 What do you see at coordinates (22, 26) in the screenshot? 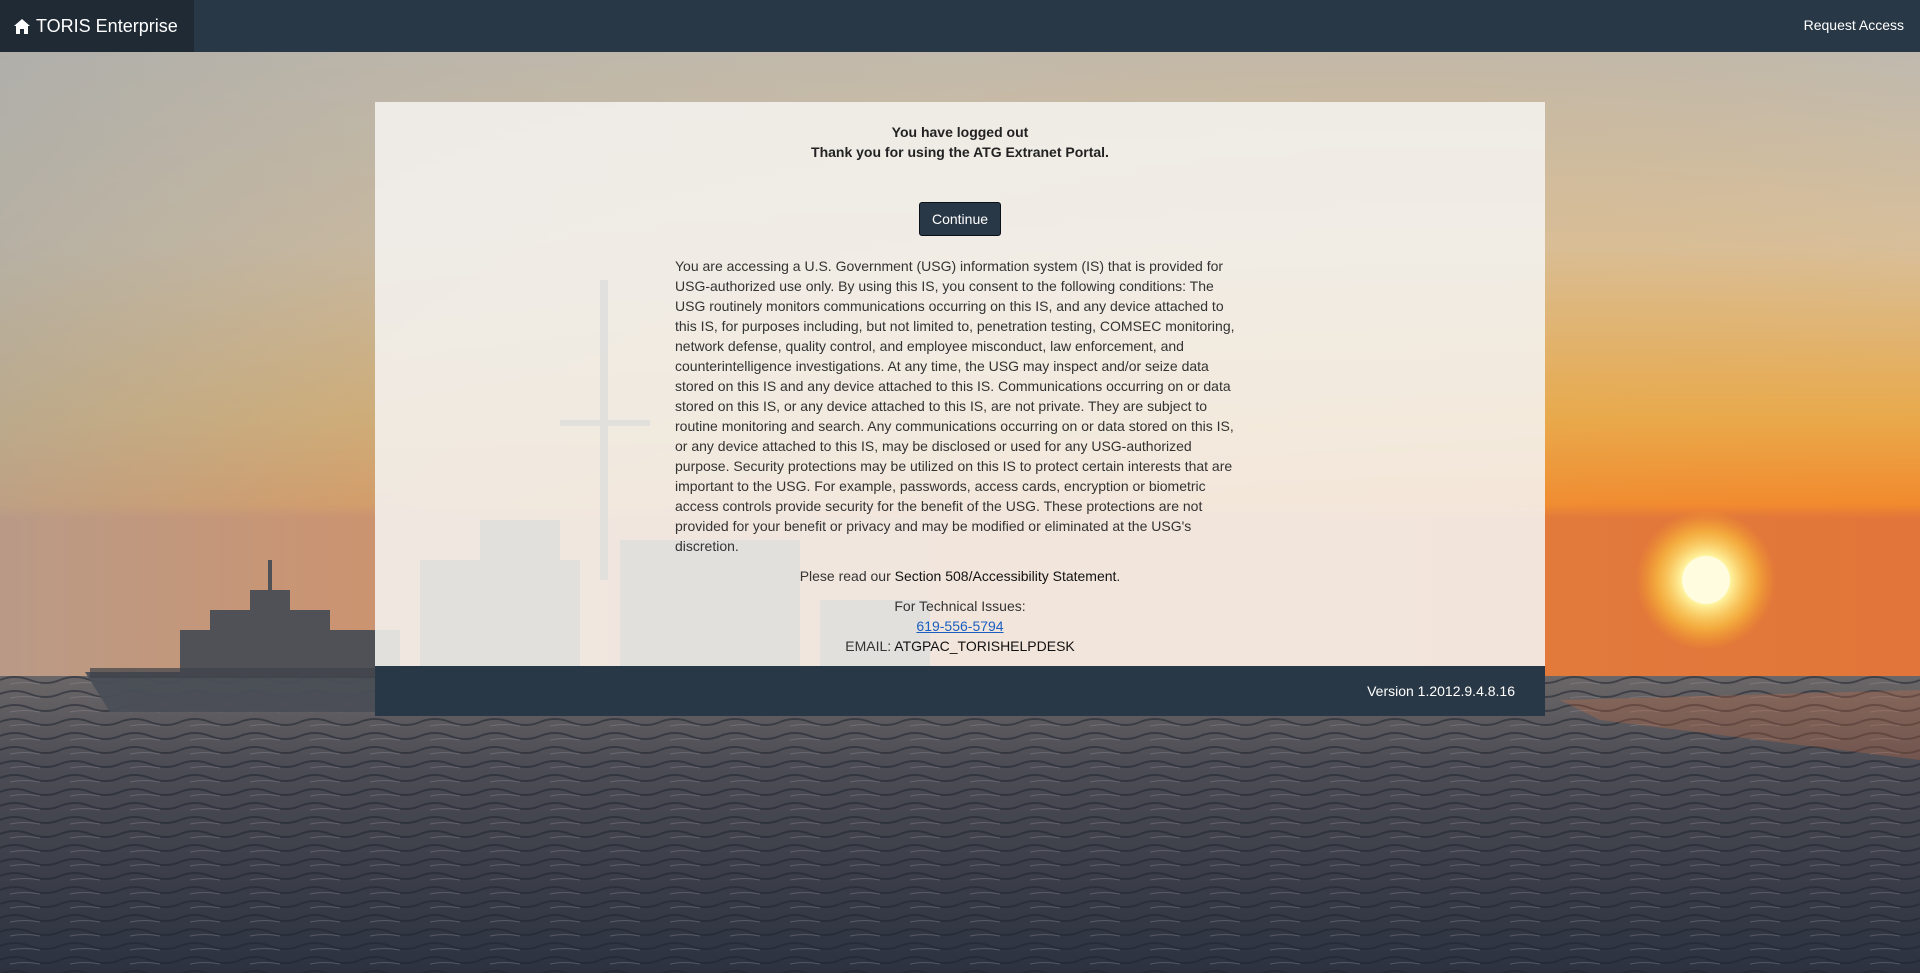
I see `home-icon` at bounding box center [22, 26].